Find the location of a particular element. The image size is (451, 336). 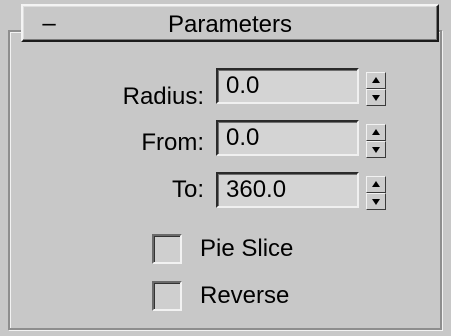

reverse-label: Reverse is located at coordinates (244, 296).